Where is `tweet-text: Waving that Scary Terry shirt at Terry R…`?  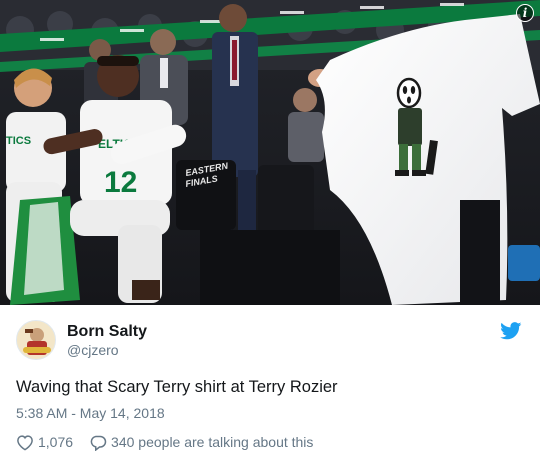
tweet-text: Waving that Scary Terry shirt at Terry R… is located at coordinates (177, 387).